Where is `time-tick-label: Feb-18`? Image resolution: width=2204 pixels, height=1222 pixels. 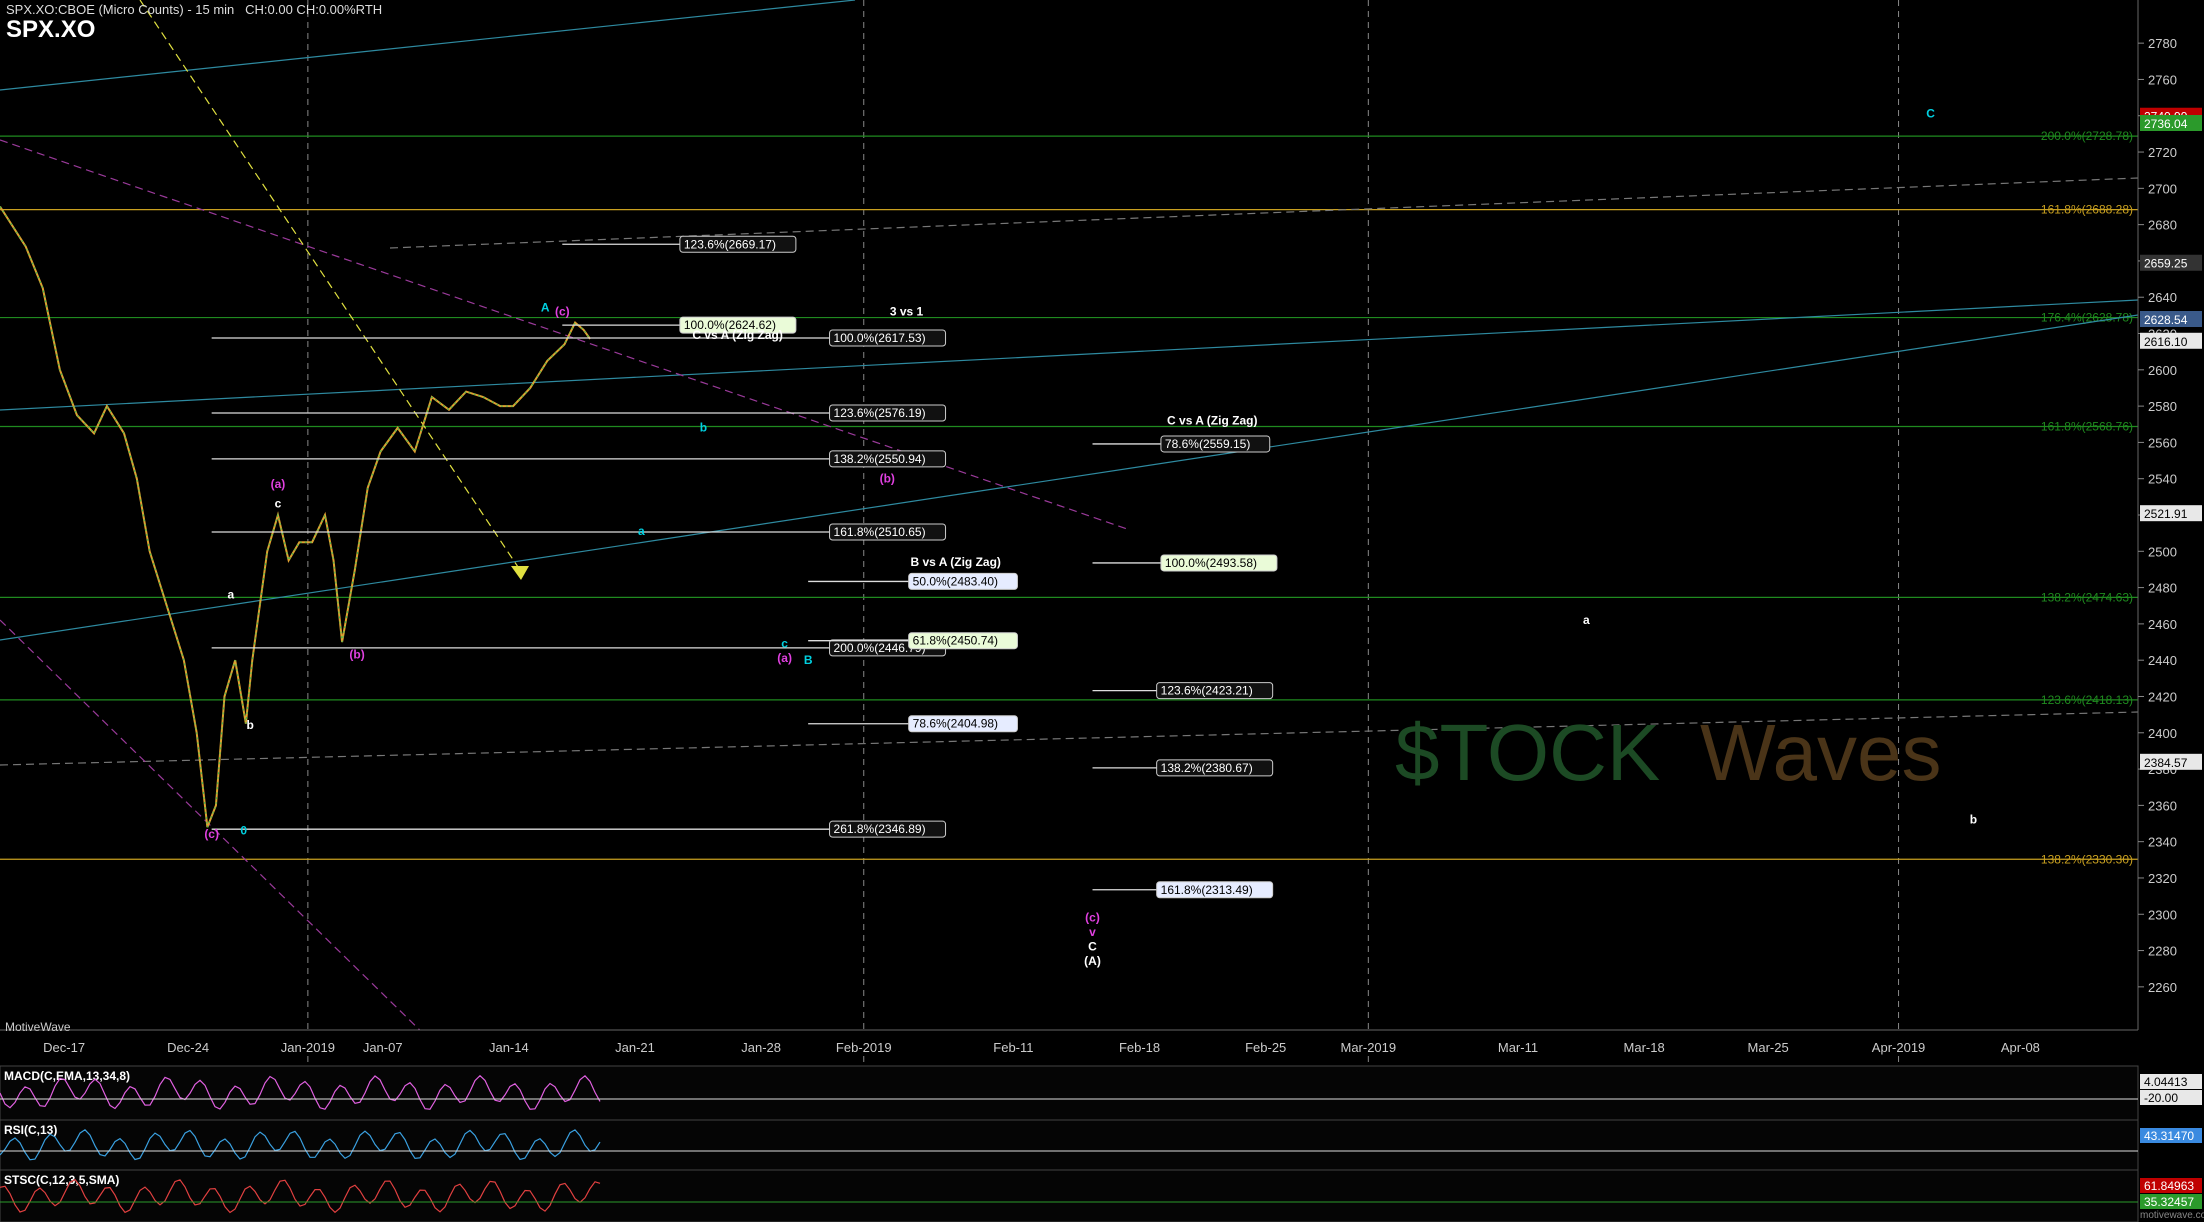
time-tick-label: Feb-18 is located at coordinates (1139, 1047).